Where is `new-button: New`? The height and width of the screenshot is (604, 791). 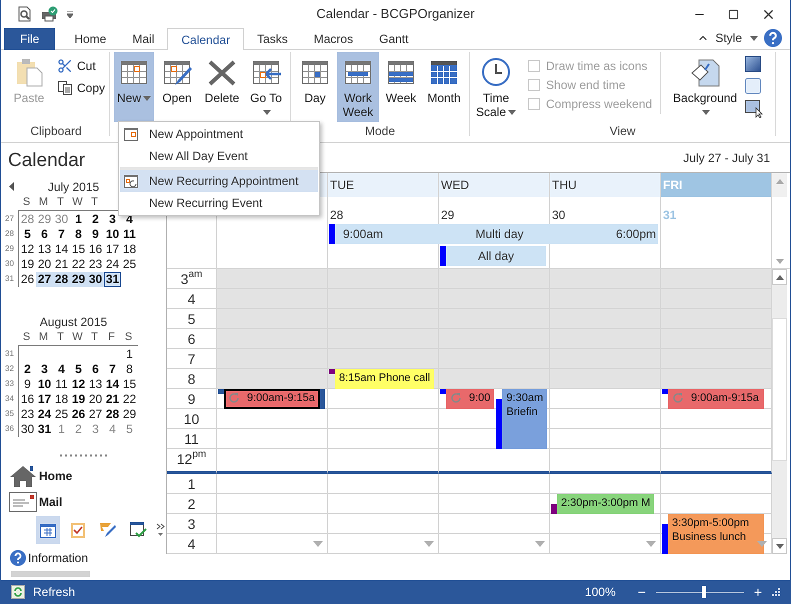 new-button: New is located at coordinates (134, 87).